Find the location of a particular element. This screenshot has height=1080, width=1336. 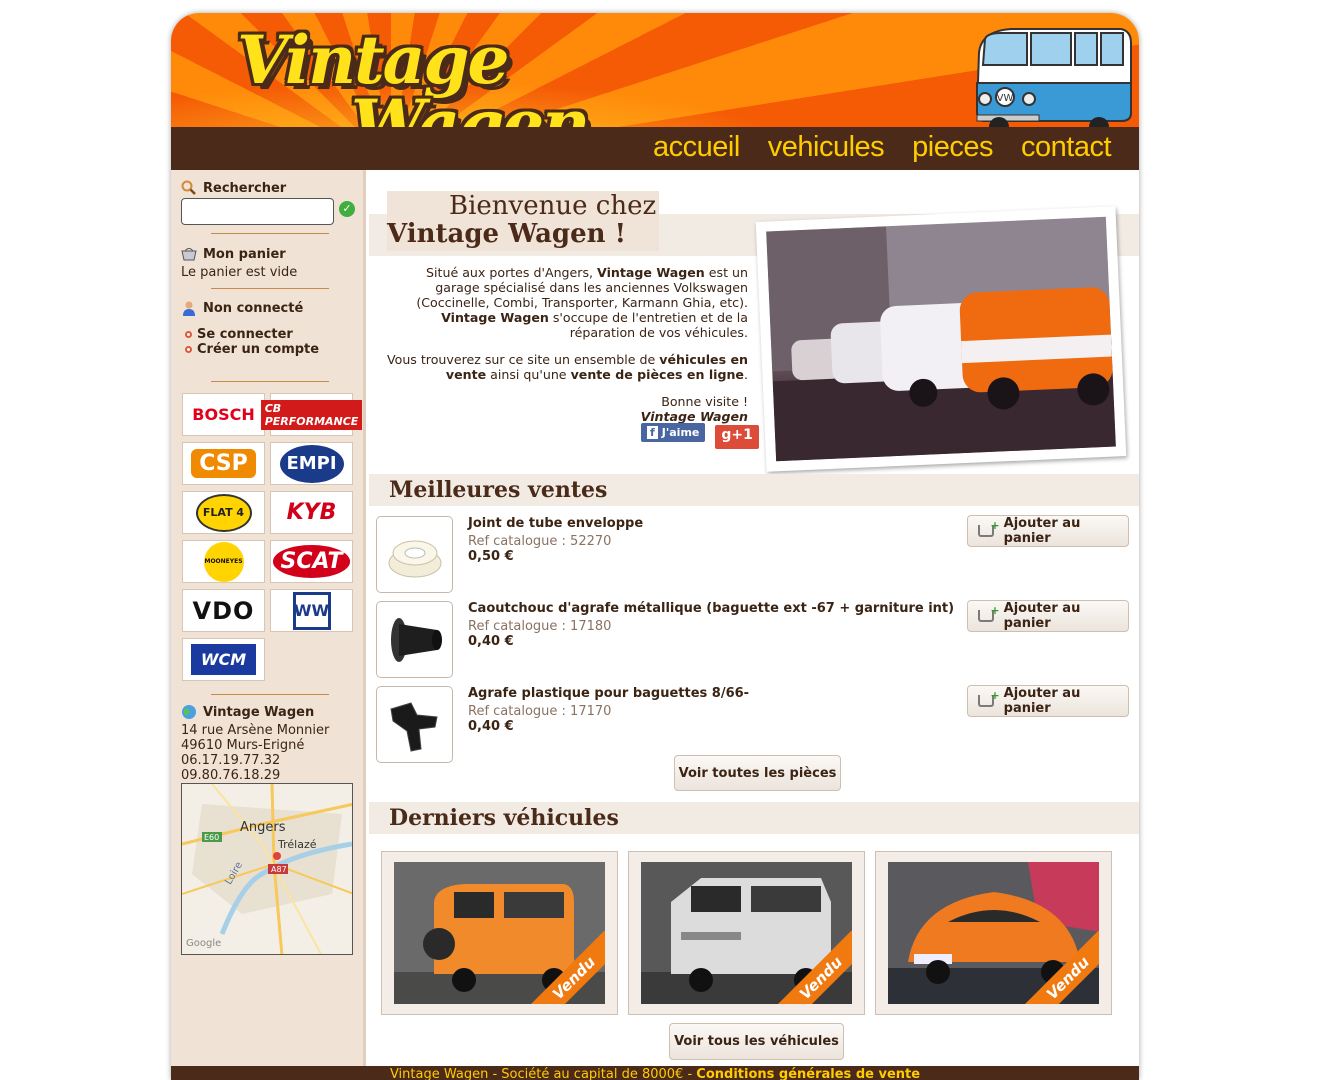

brand-bosch-logo: BOSCH is located at coordinates (223, 414).